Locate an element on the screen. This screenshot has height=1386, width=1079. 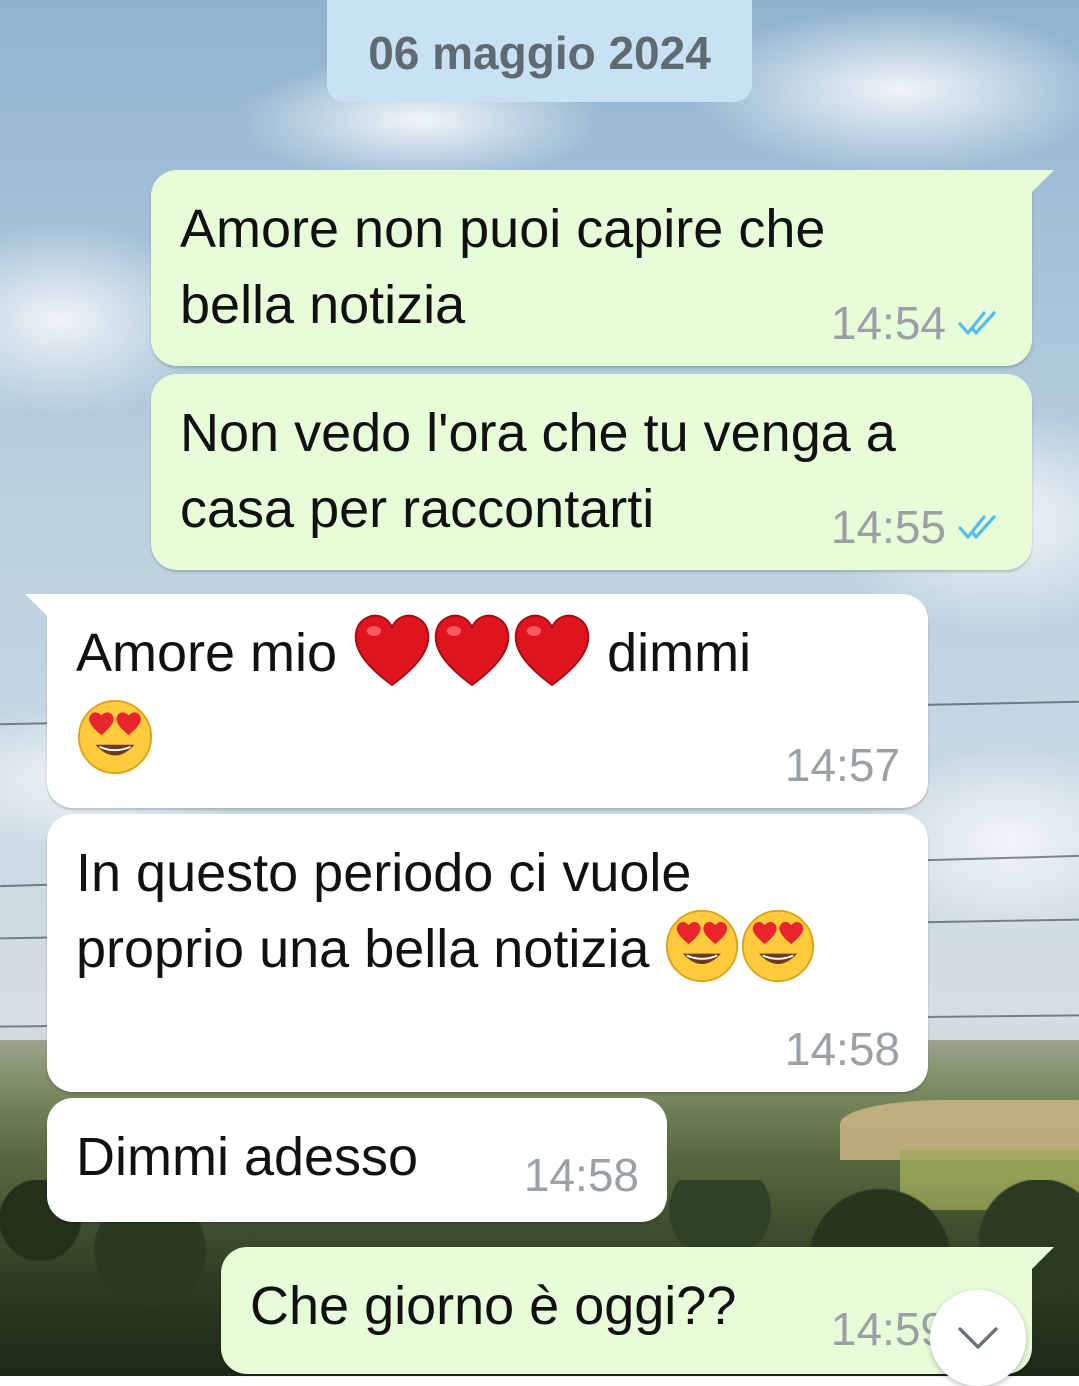
message-text-part: Amore mio is located at coordinates (214, 653).